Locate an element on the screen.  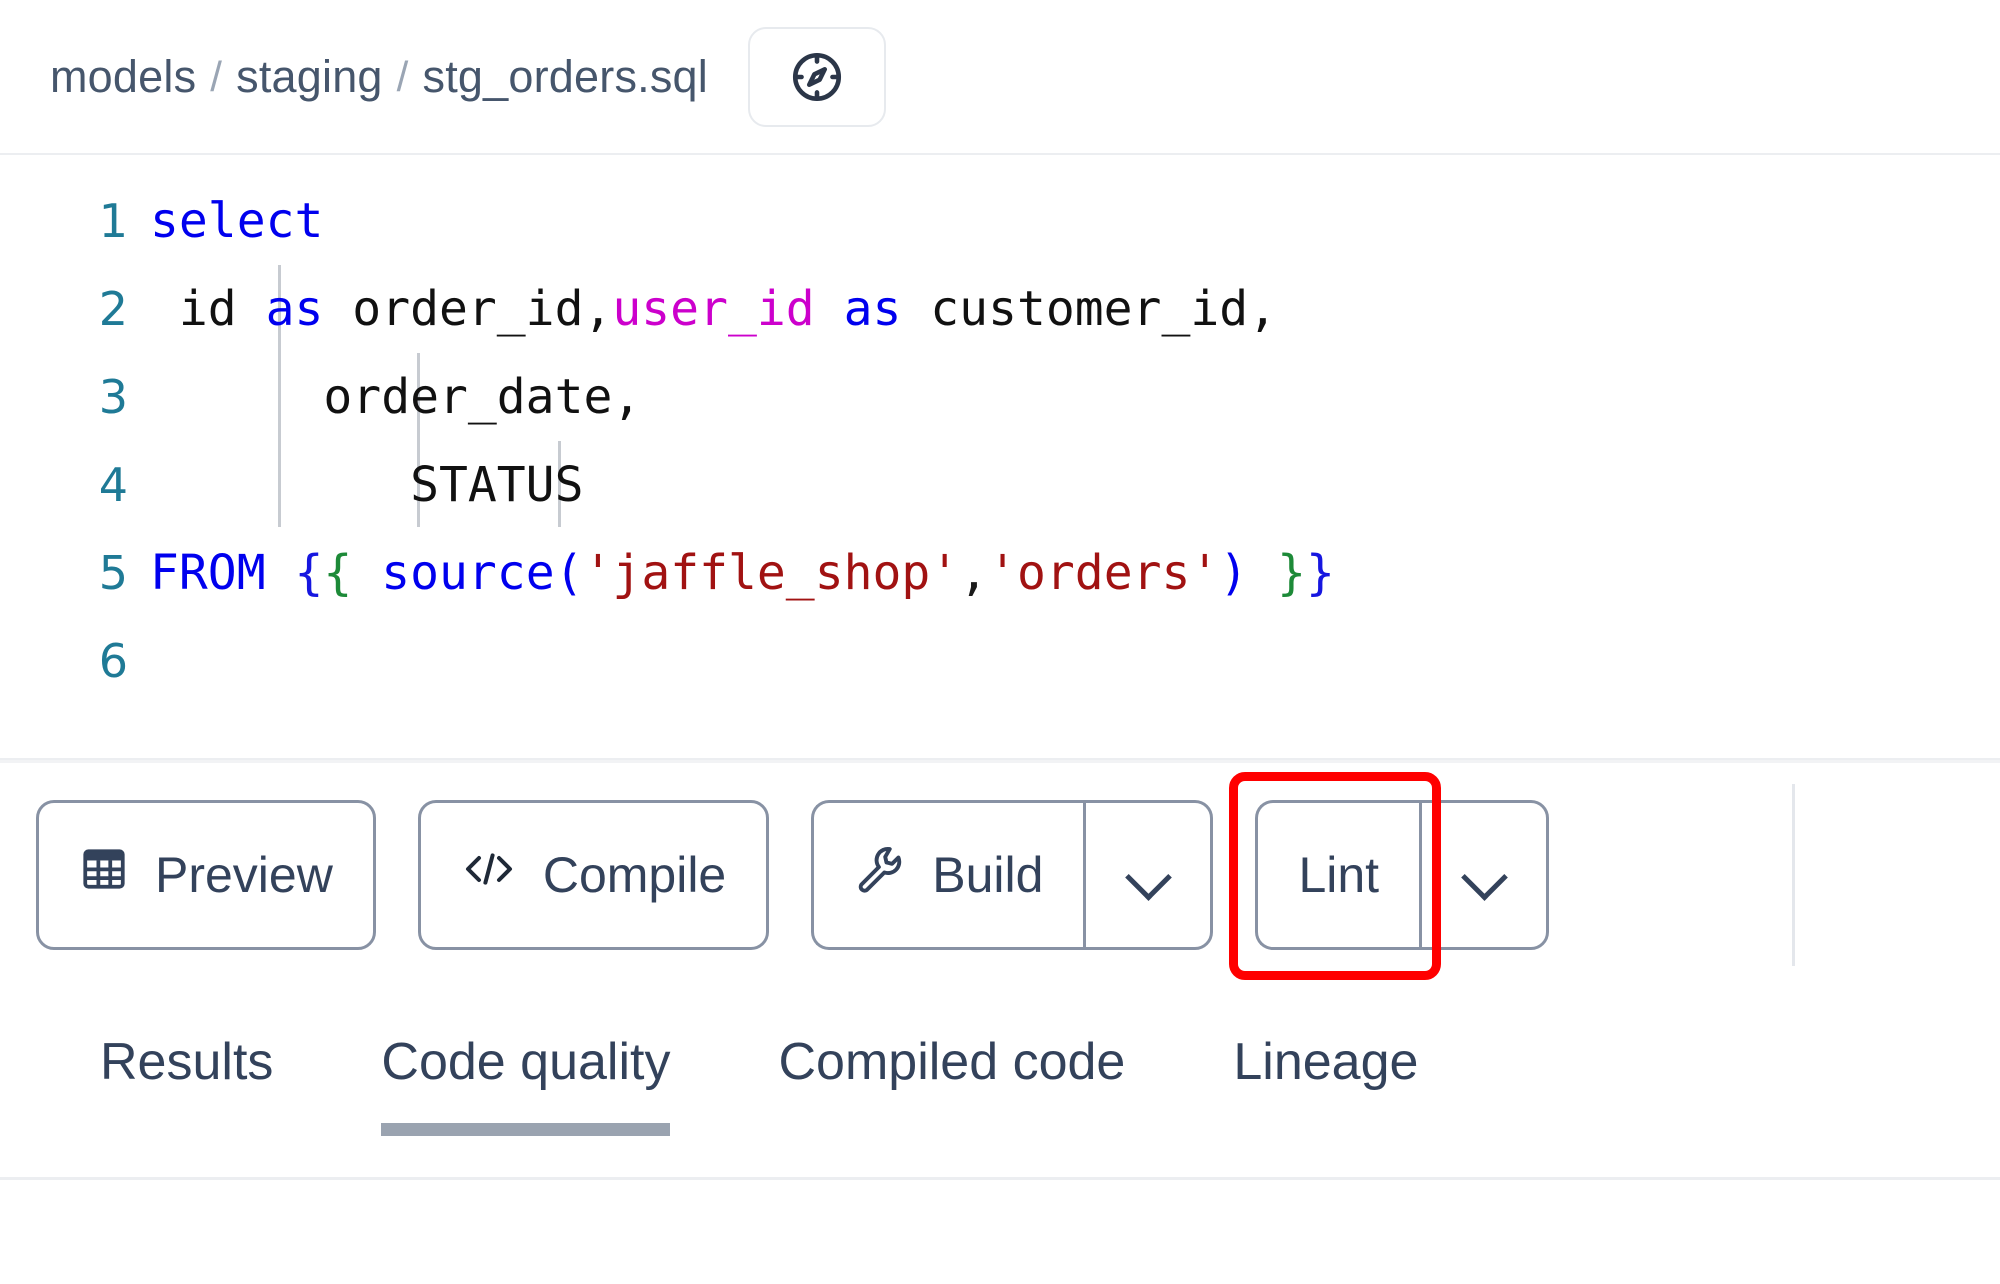
compass-icon is located at coordinates (817, 77).